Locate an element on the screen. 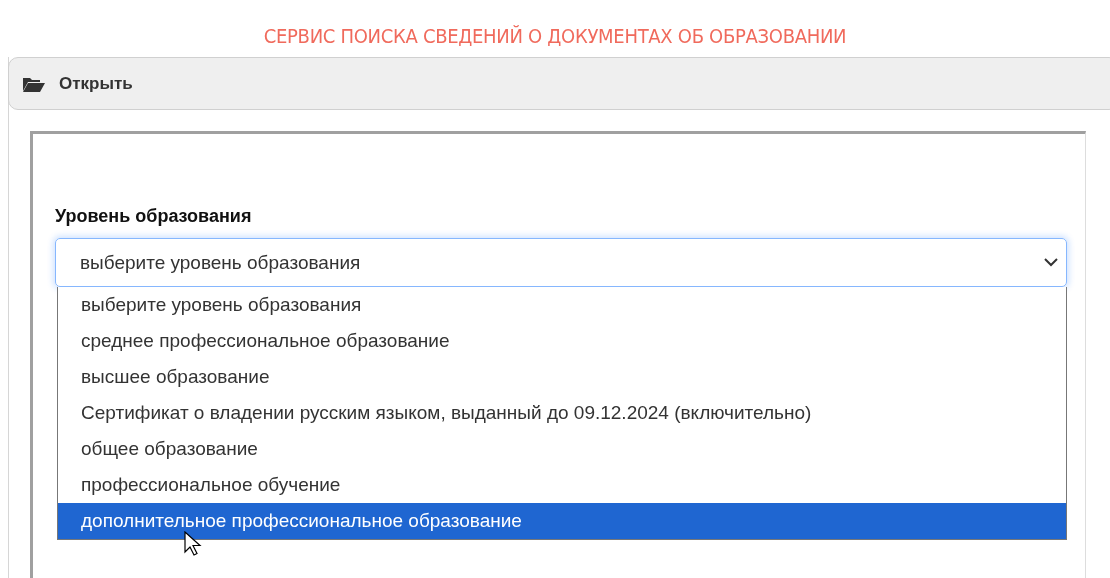 This screenshot has height=578, width=1110. field-label: Уровень образования is located at coordinates (154, 216).